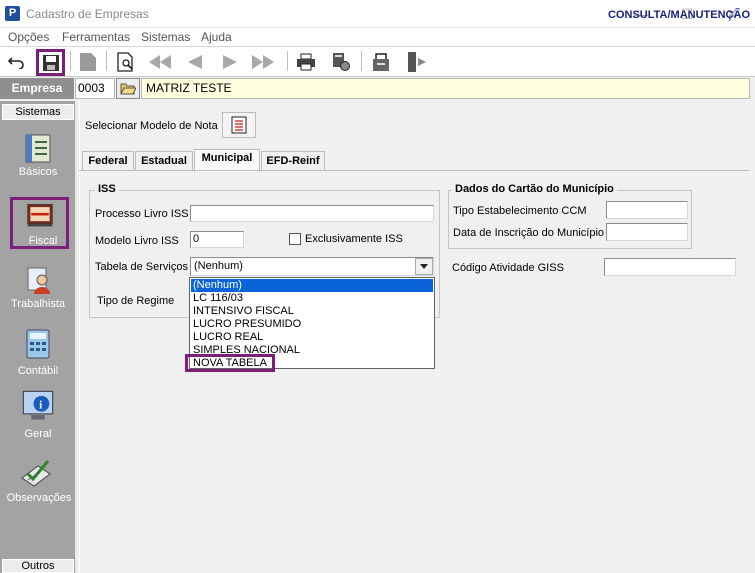 Image resolution: width=755 pixels, height=573 pixels. What do you see at coordinates (354, 239) in the screenshot?
I see `exclusivamente-iss-label: Exclusivamente ISS` at bounding box center [354, 239].